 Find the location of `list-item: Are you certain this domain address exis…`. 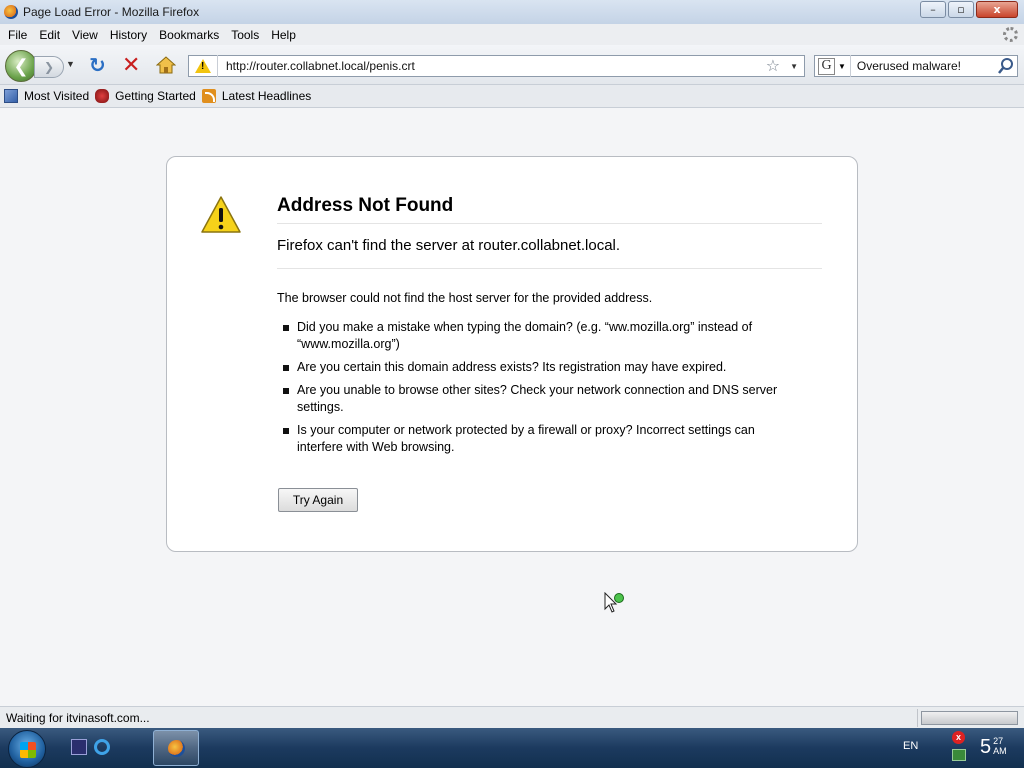

list-item: Are you certain this domain address exis… is located at coordinates (532, 367).